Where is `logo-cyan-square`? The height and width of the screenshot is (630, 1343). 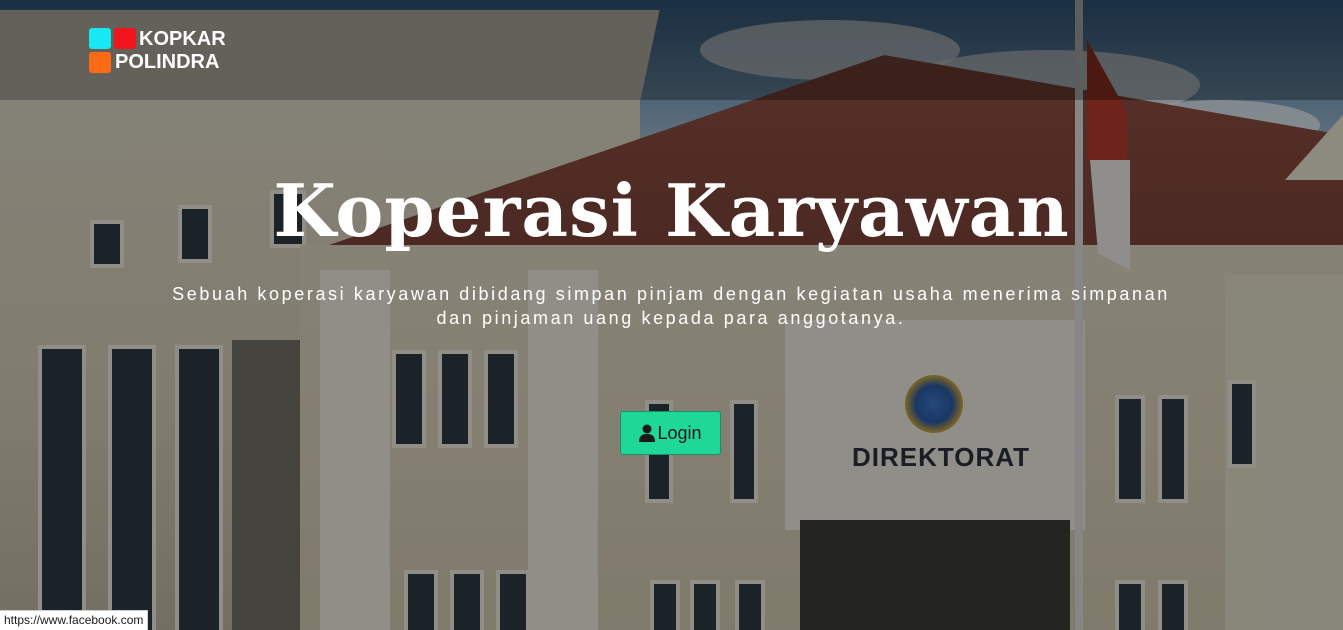 logo-cyan-square is located at coordinates (100, 38).